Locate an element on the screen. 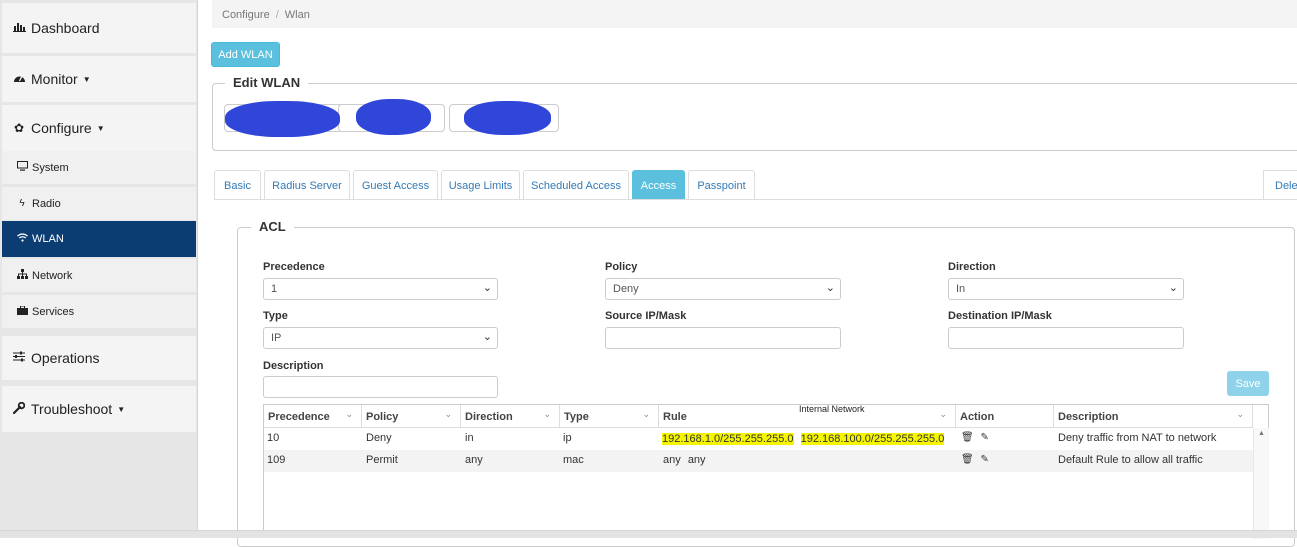 This screenshot has width=1297, height=547. precedence-label: Precedence is located at coordinates (294, 267).